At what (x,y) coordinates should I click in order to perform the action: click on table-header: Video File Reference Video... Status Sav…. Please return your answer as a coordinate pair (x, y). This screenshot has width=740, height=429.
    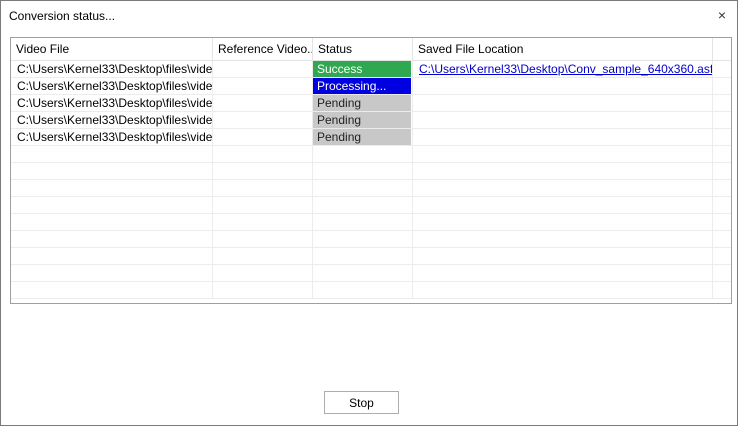
    Looking at the image, I should click on (371, 49).